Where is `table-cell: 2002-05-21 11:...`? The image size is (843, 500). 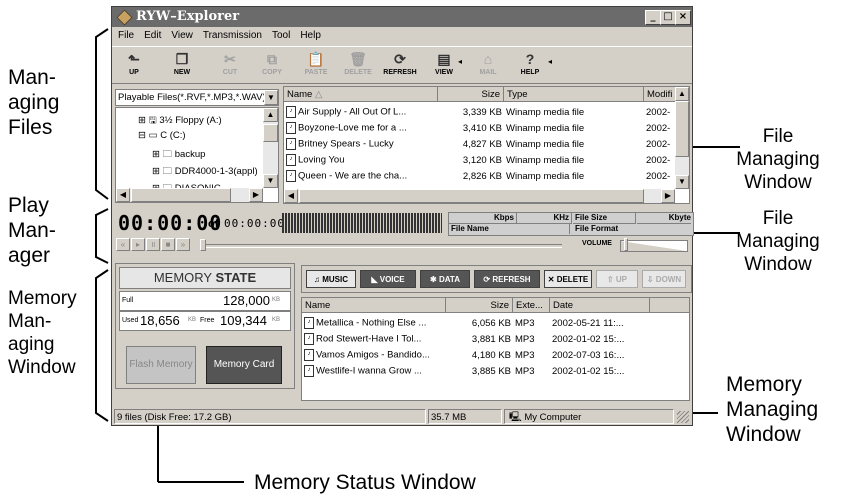 table-cell: 2002-05-21 11:... is located at coordinates (600, 323).